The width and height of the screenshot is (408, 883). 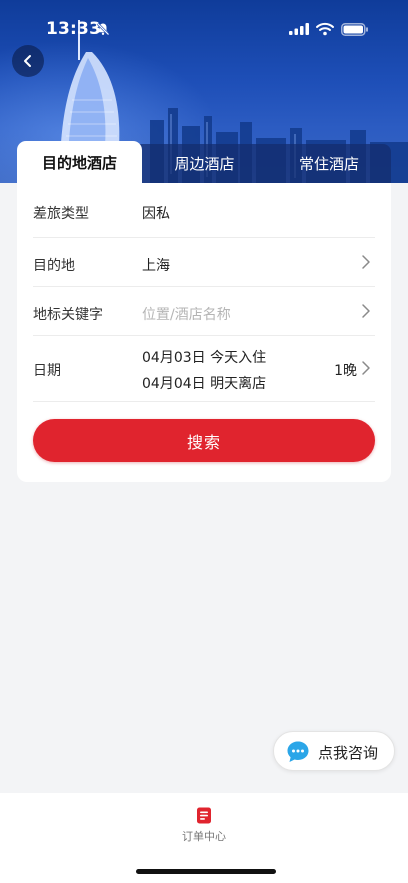 I want to click on date-row: 日期 04月03日 今天入住 04月04日 明天离店 1晚, so click(x=204, y=369).